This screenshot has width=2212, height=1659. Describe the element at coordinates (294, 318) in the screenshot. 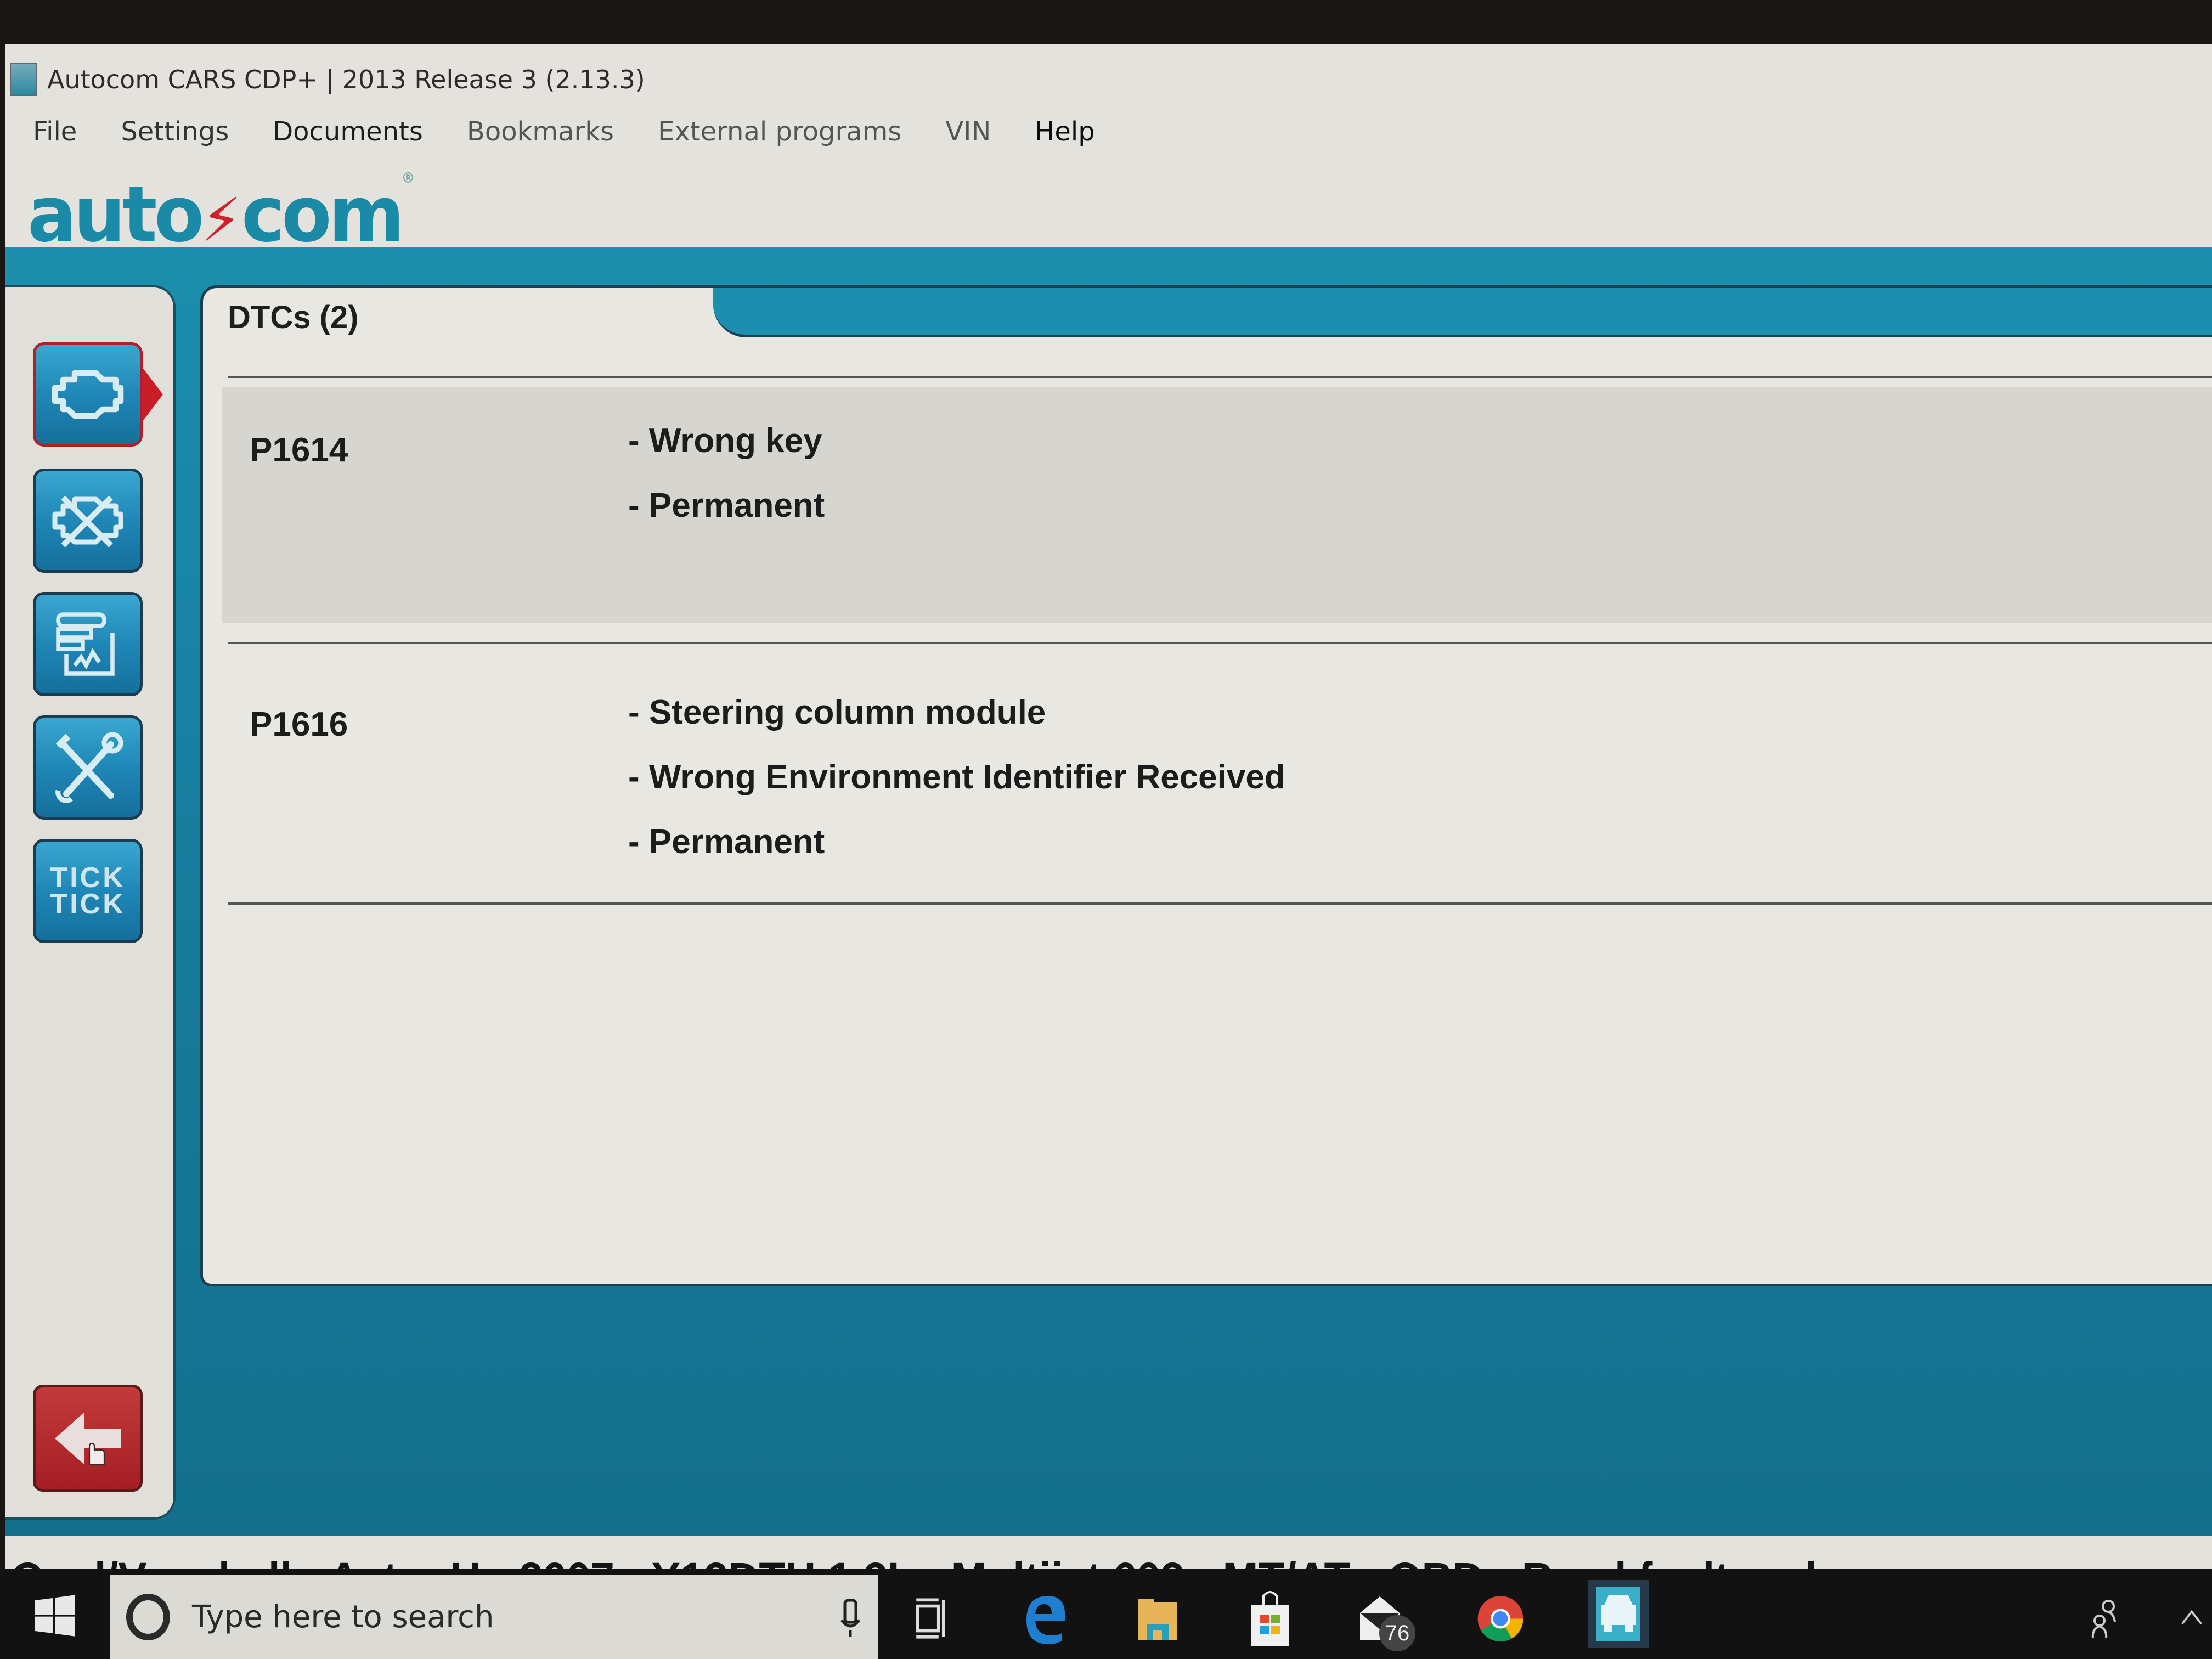

I see `page-title: DTCs (2)` at that location.